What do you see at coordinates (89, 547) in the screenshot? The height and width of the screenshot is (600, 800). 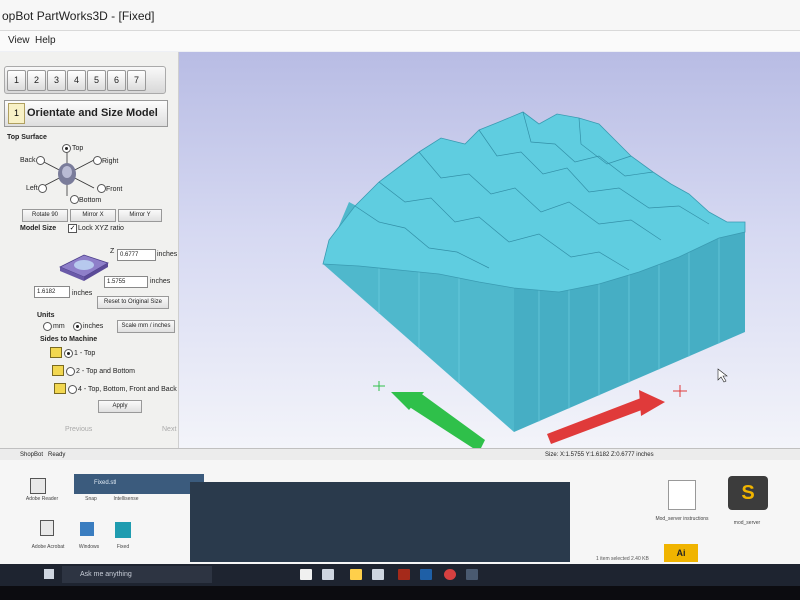 I see `desktop-icon-5-label: Windows` at bounding box center [89, 547].